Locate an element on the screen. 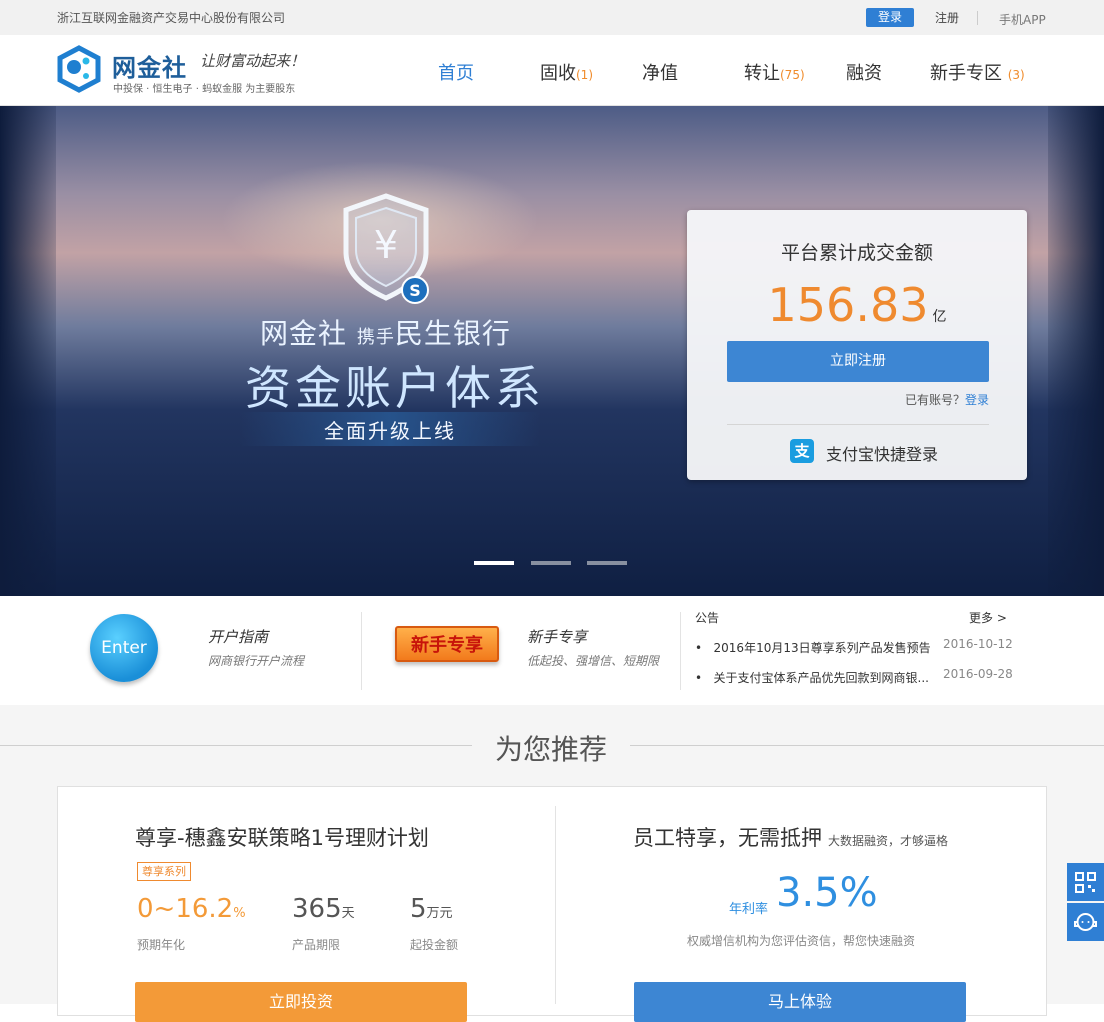 The height and width of the screenshot is (1022, 1104). newbie-subtitle: 低起投、强增信、短期限 is located at coordinates (593, 661).